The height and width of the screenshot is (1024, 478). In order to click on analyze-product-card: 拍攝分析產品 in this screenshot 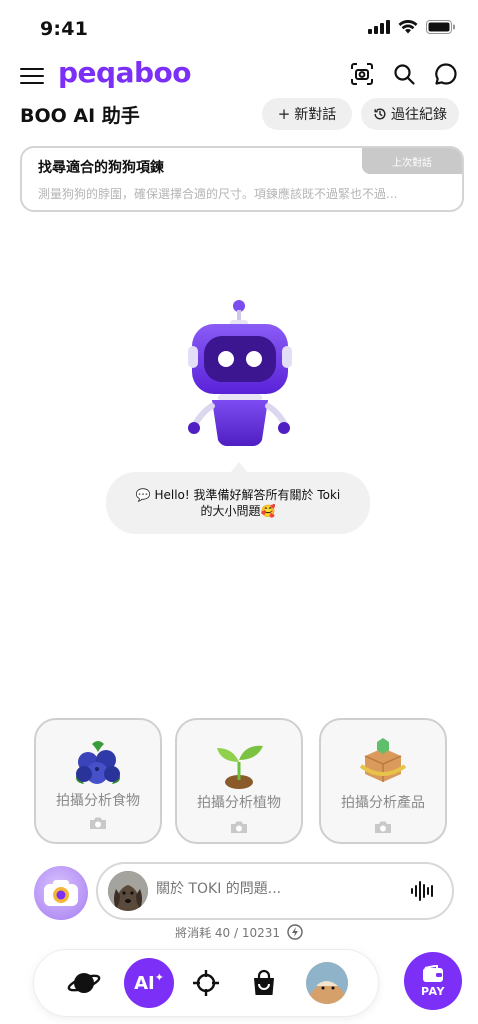, I will do `click(383, 781)`.